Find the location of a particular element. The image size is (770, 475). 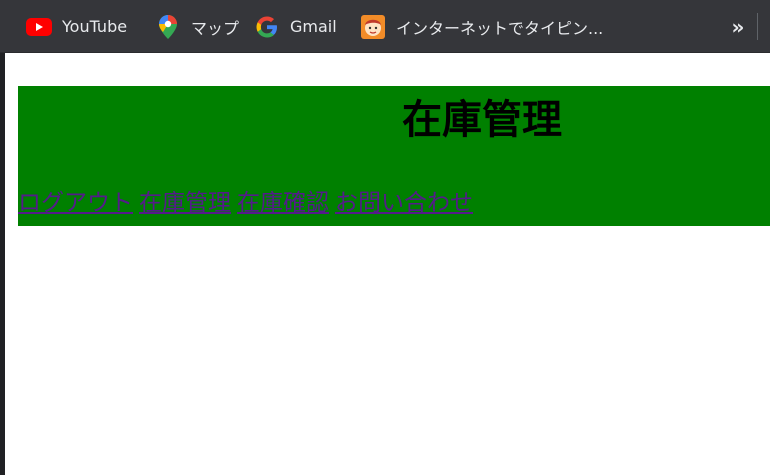

bookmarks-overflow-button: » is located at coordinates (738, 26).